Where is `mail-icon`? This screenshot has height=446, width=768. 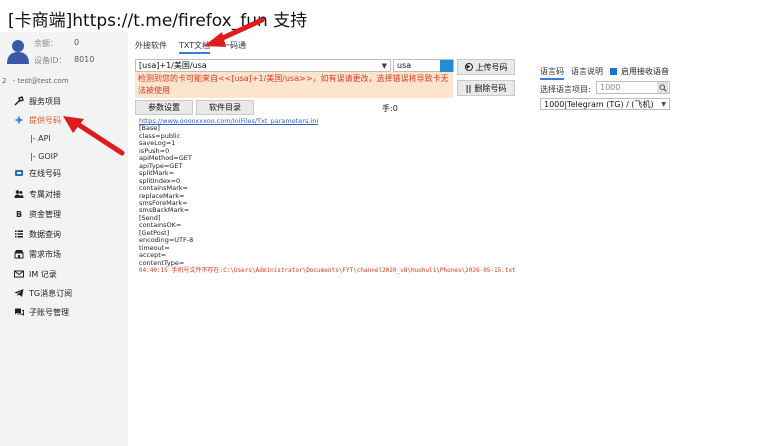 mail-icon is located at coordinates (19, 274).